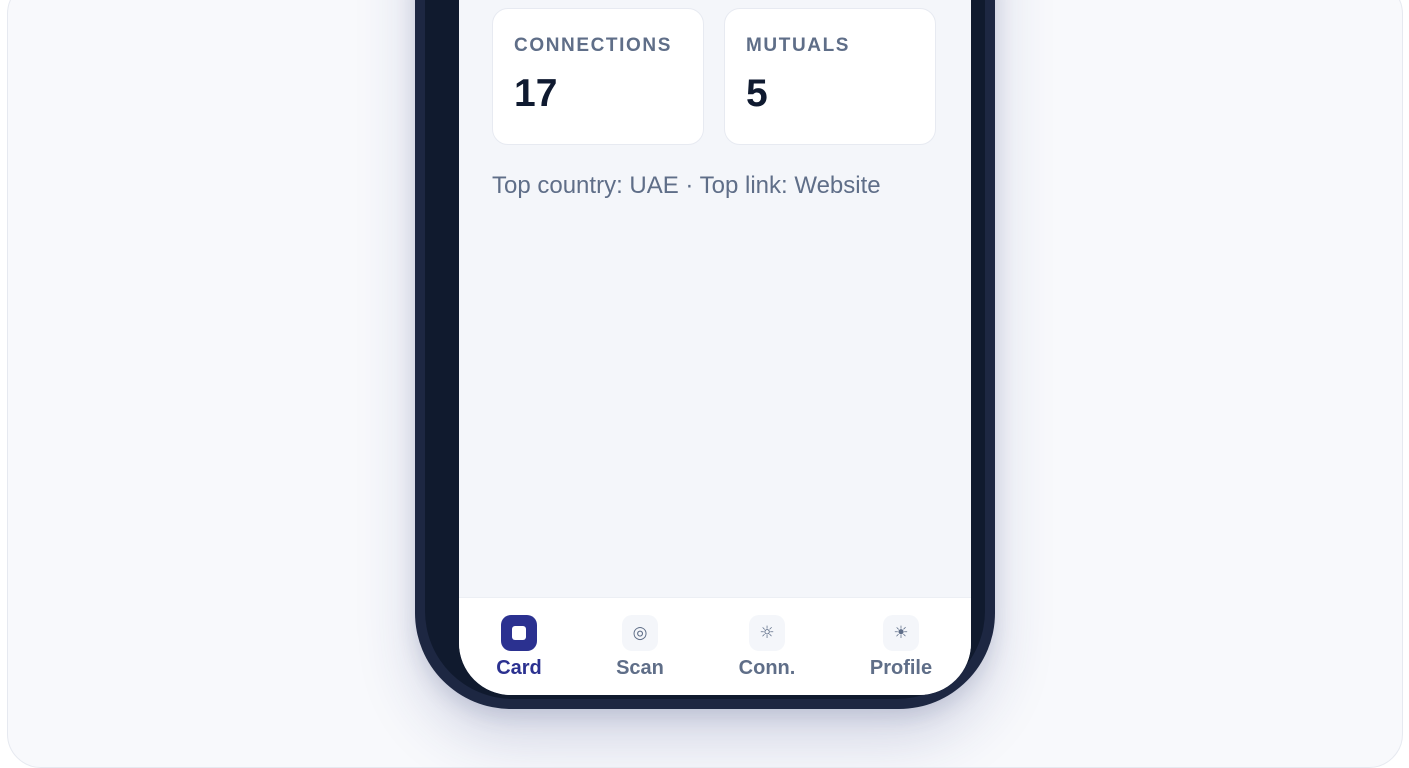 The image size is (1409, 768). I want to click on scan-icon: ◎, so click(640, 633).